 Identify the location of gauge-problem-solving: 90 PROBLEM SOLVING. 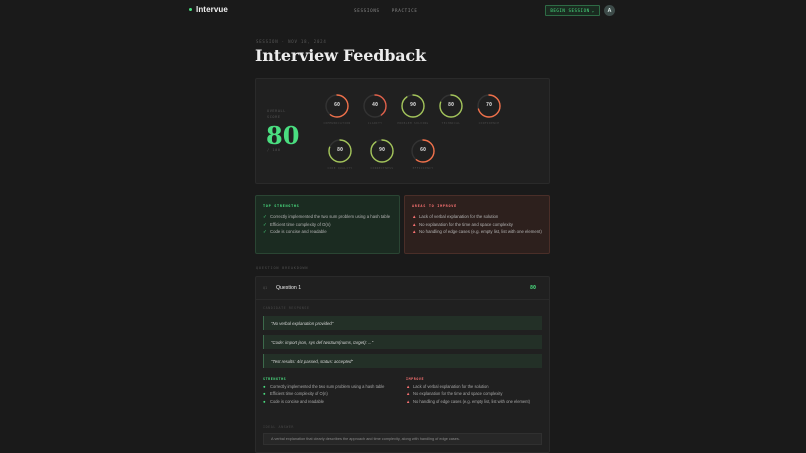
(413, 110).